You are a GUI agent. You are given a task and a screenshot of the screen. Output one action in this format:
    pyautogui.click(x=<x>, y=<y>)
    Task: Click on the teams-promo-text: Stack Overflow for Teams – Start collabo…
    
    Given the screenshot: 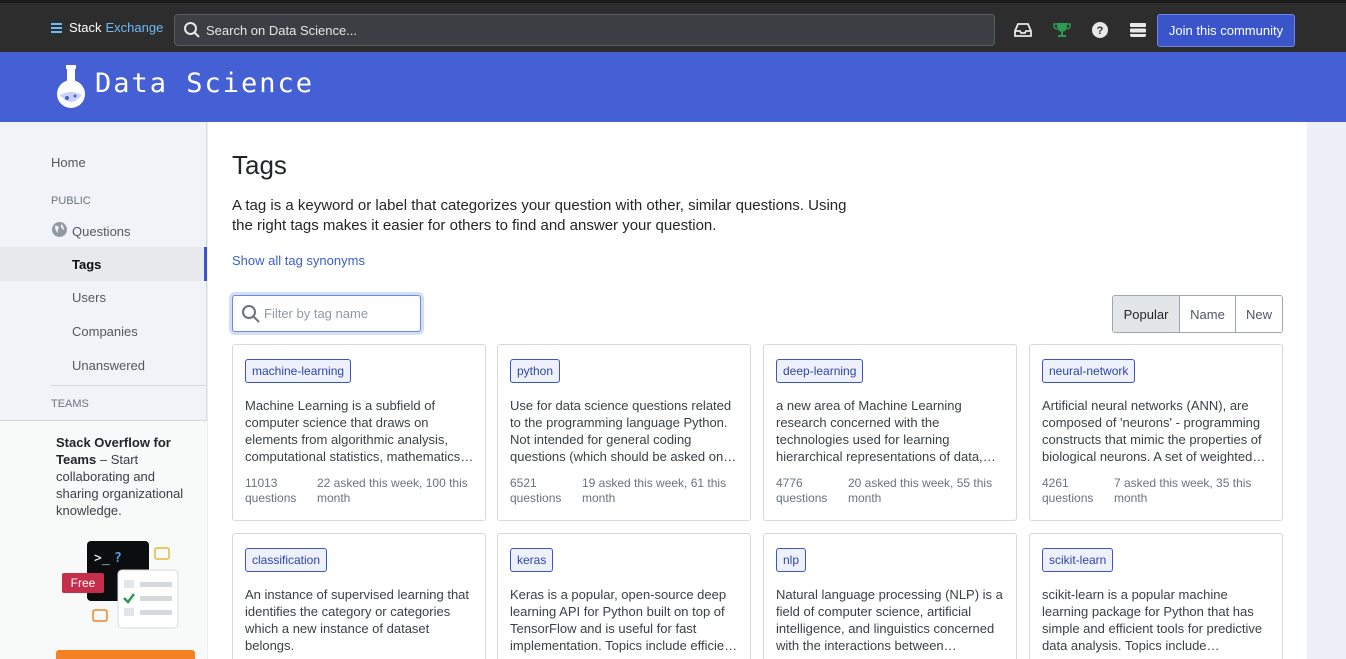 What is the action you would take?
    pyautogui.click(x=122, y=476)
    